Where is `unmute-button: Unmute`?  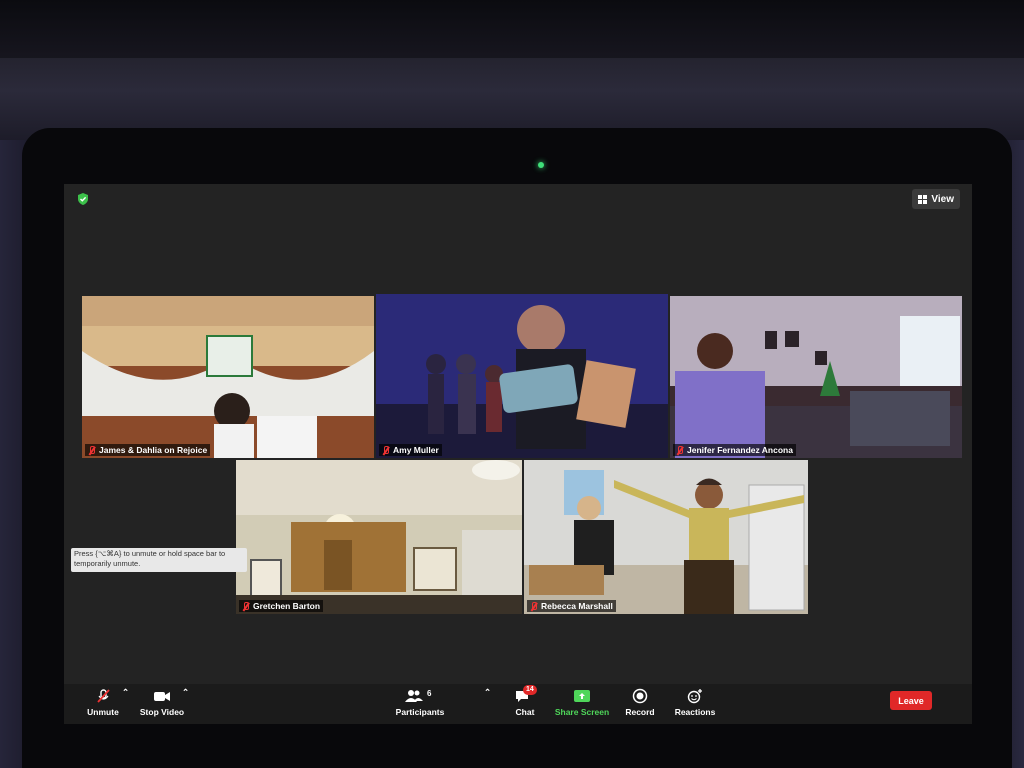 unmute-button: Unmute is located at coordinates (103, 702).